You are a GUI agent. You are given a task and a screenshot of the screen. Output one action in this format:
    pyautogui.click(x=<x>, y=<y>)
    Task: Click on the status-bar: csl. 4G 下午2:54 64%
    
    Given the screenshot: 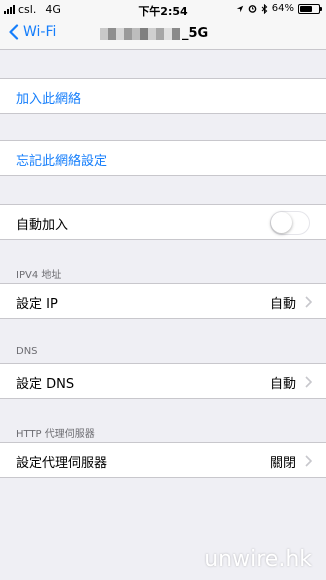 What is the action you would take?
    pyautogui.click(x=163, y=10)
    